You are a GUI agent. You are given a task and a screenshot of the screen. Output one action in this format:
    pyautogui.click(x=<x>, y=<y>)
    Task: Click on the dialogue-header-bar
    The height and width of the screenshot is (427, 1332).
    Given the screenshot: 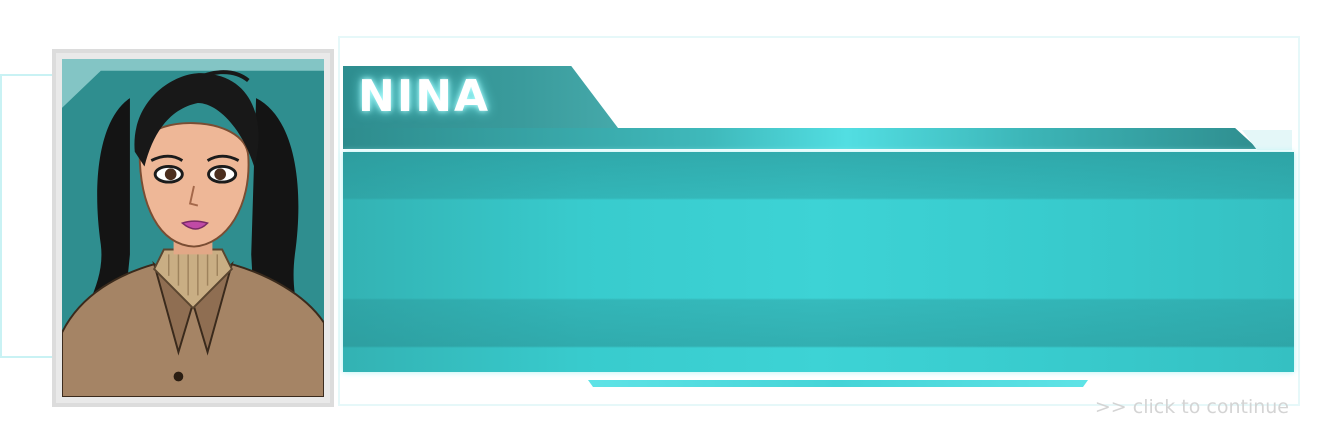 What is the action you would take?
    pyautogui.click(x=800, y=138)
    